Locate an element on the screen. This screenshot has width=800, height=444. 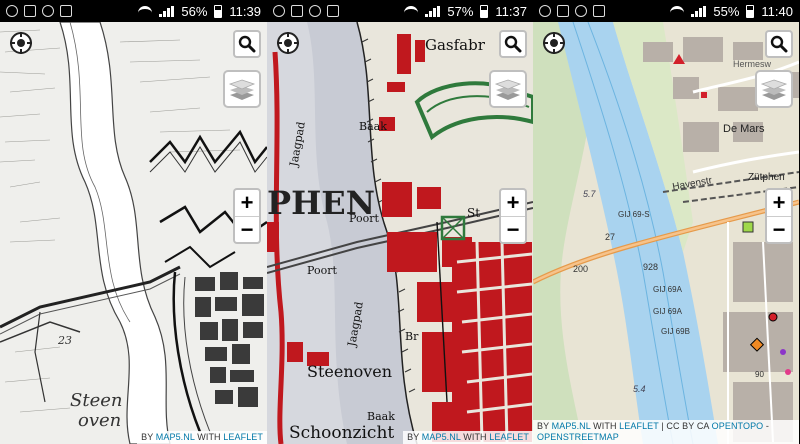
map-label-marker: GIJ 69-S is located at coordinates (634, 214).